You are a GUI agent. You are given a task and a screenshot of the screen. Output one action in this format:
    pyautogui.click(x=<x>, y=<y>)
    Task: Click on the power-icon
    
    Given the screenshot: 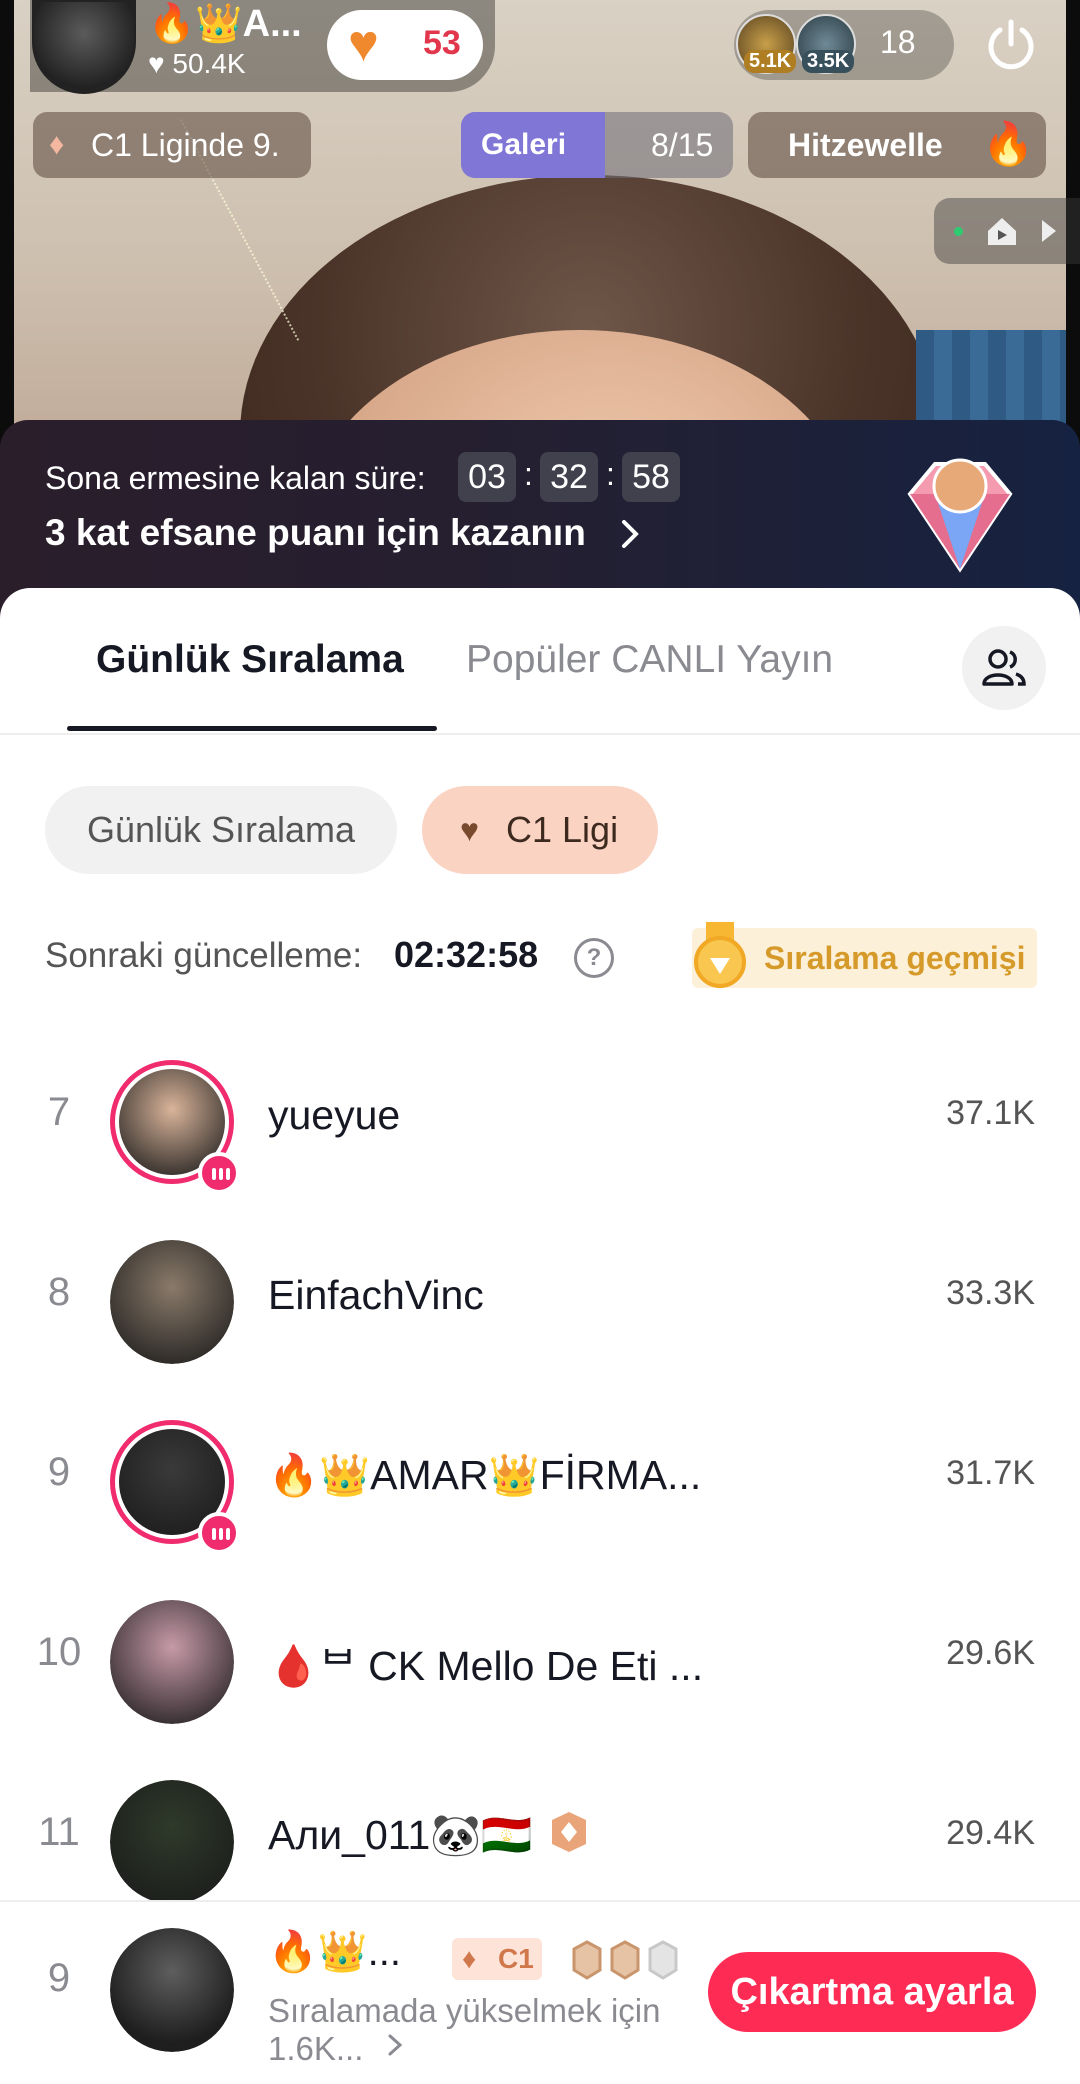 What is the action you would take?
    pyautogui.click(x=1011, y=45)
    